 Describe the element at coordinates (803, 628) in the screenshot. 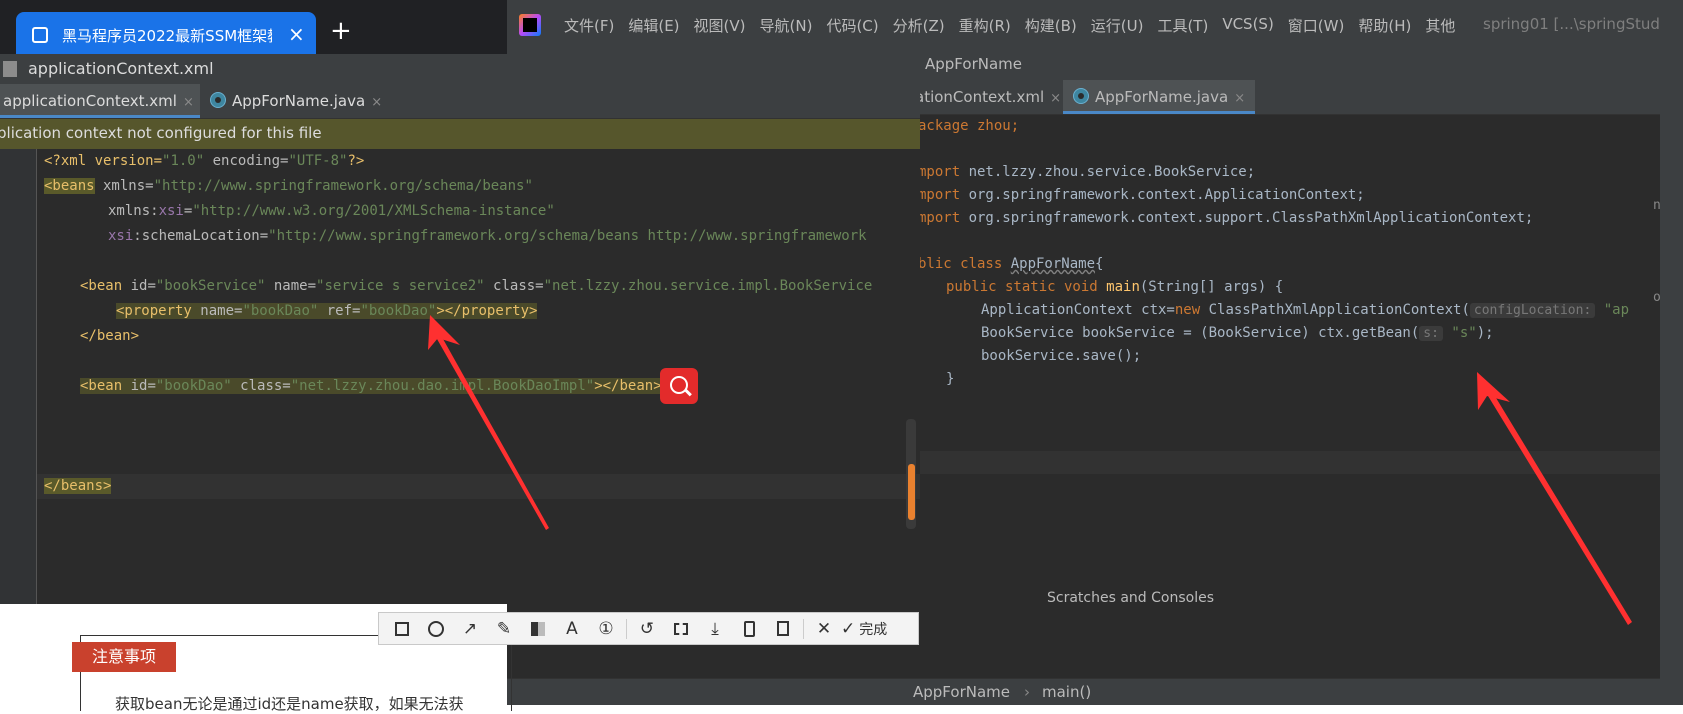

I see `toolbar-divider` at that location.